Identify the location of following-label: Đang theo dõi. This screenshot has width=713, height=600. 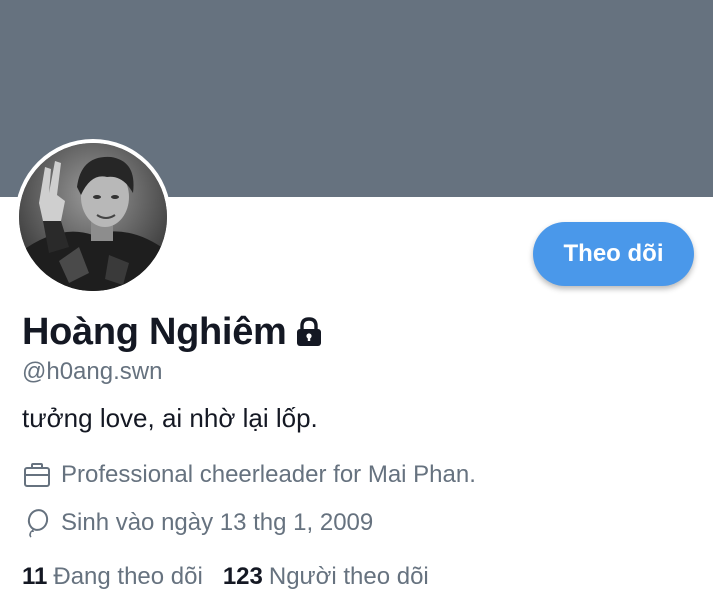
(128, 576).